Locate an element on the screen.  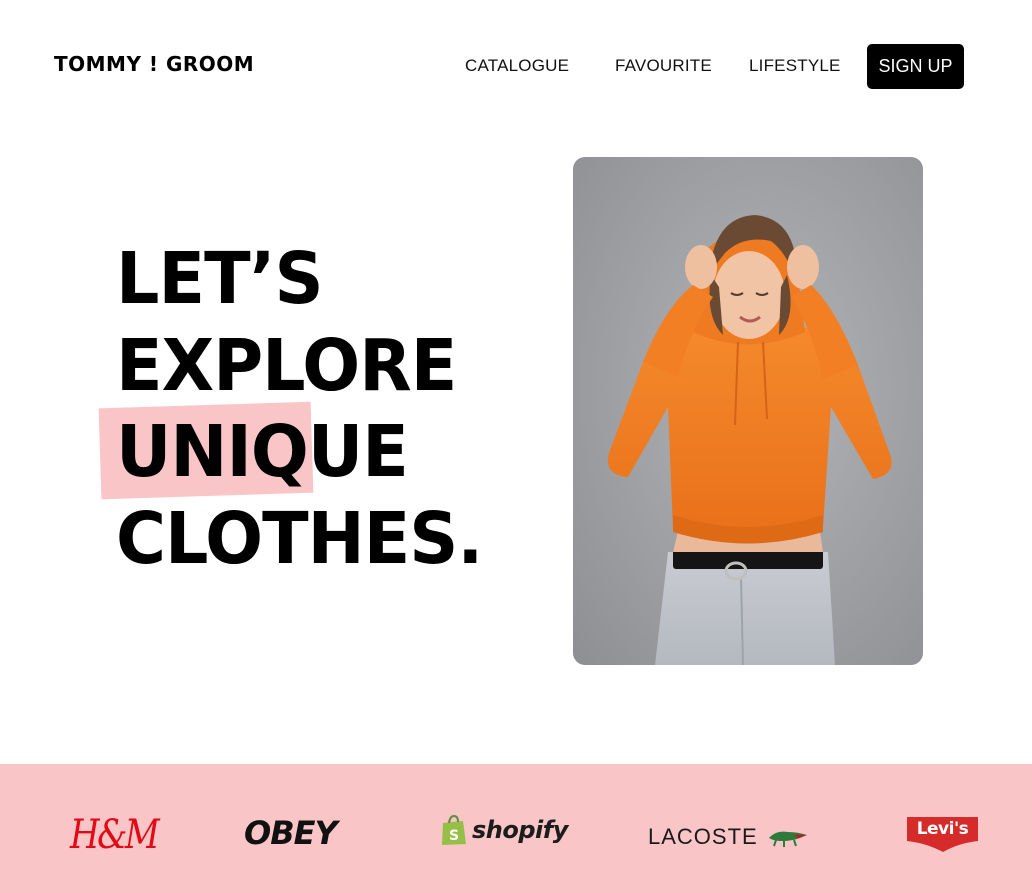
brand-logos-strip: H&M OBEY S shopify LACOSTE Levi's is located at coordinates (516, 828).